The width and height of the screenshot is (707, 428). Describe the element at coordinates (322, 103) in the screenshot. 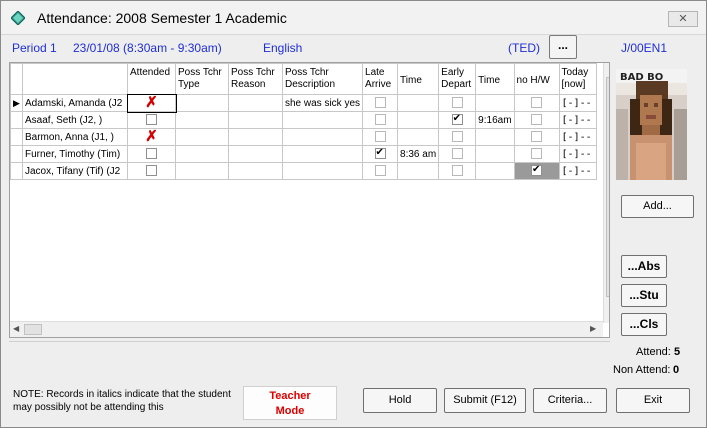

I see `poss-desc-cell: she was sick yes` at that location.